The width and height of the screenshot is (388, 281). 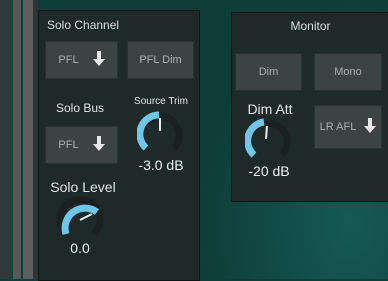 I want to click on pfl-label: PFL, so click(x=68, y=60).